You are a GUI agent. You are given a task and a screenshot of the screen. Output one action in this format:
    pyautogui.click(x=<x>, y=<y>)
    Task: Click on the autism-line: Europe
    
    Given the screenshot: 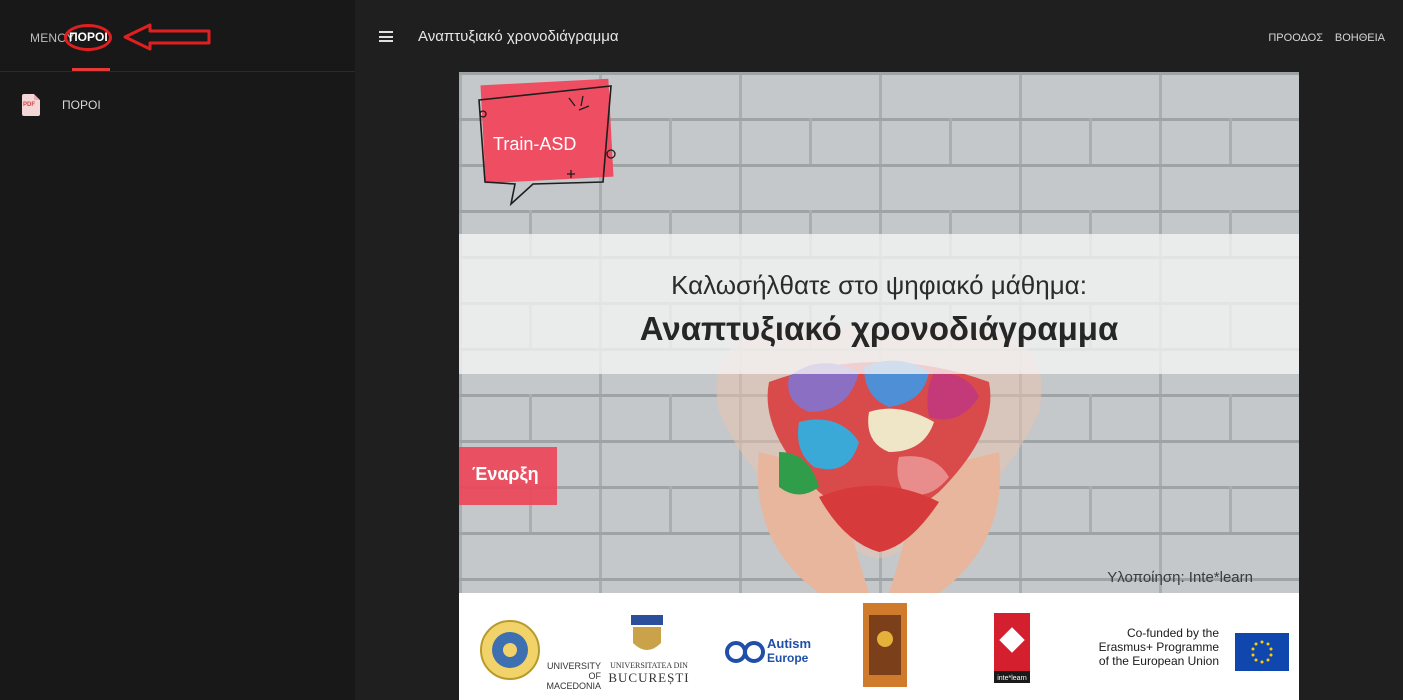 What is the action you would take?
    pyautogui.click(x=788, y=658)
    